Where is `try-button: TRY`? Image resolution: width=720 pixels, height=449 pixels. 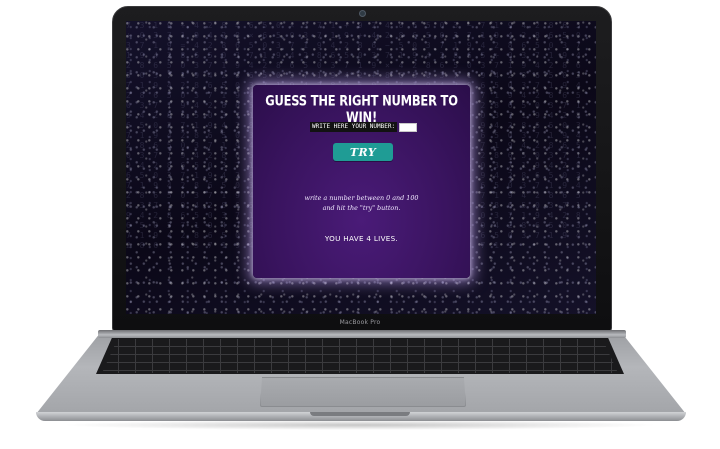
try-button: TRY is located at coordinates (363, 152).